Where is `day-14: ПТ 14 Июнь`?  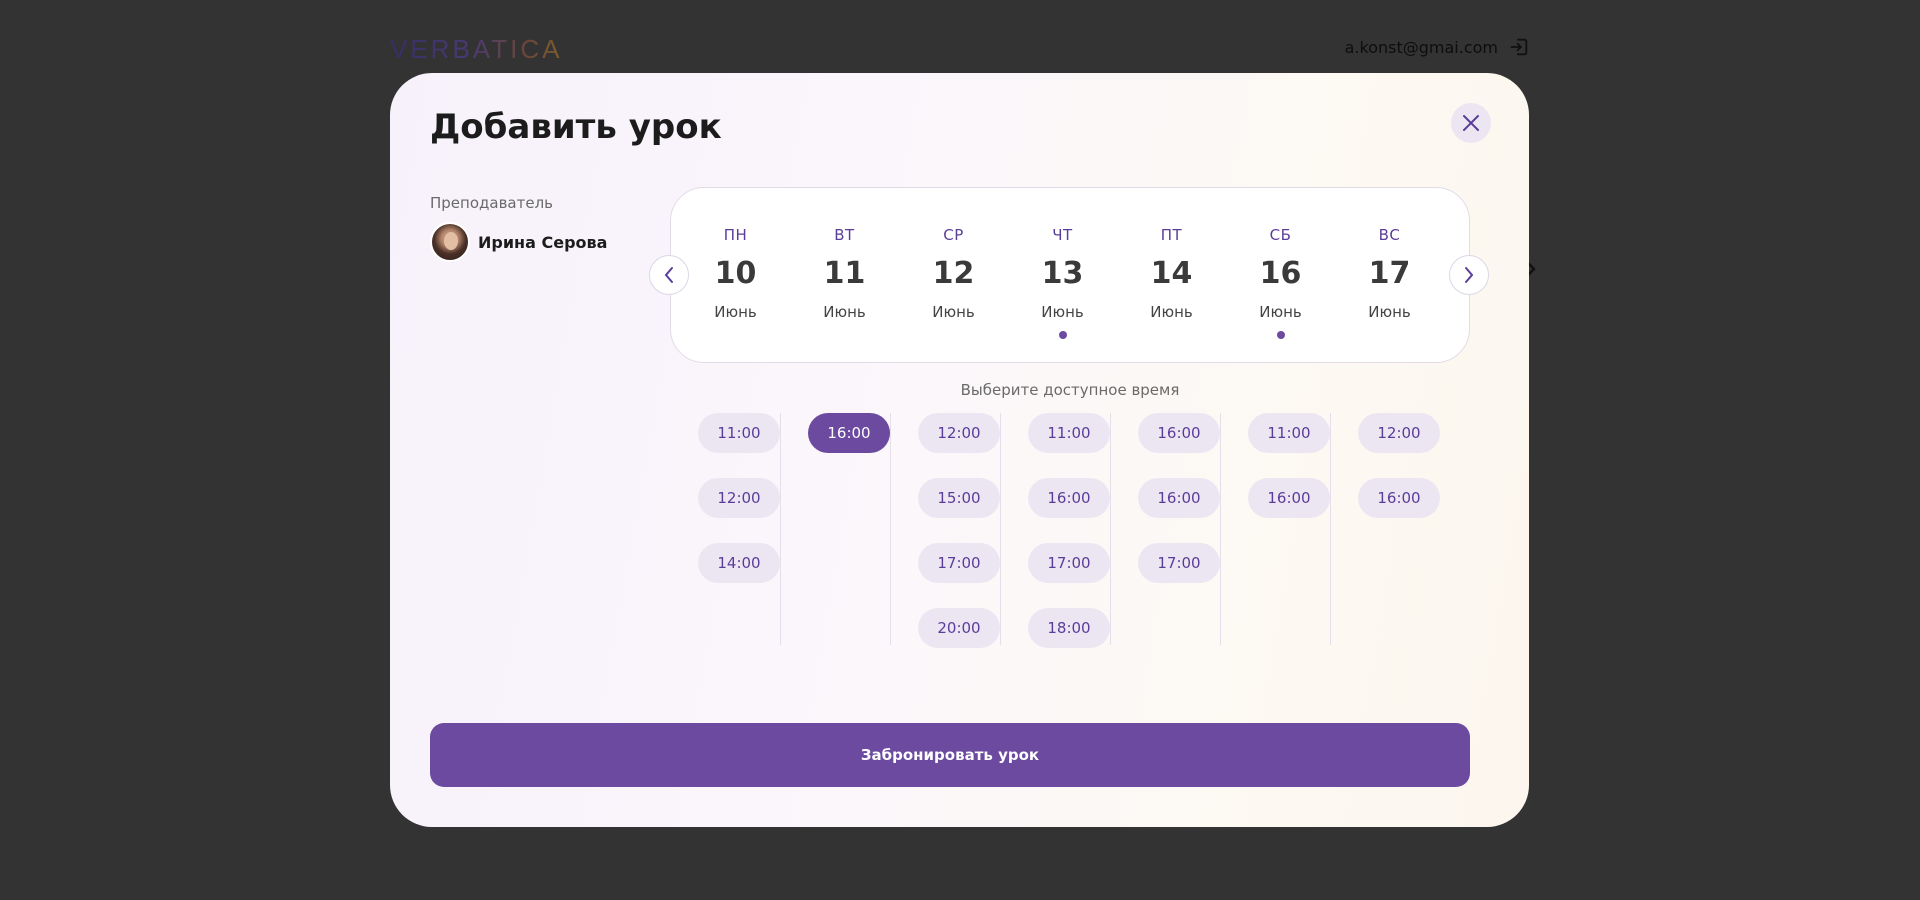
day-14: ПТ 14 Июнь is located at coordinates (1171, 276).